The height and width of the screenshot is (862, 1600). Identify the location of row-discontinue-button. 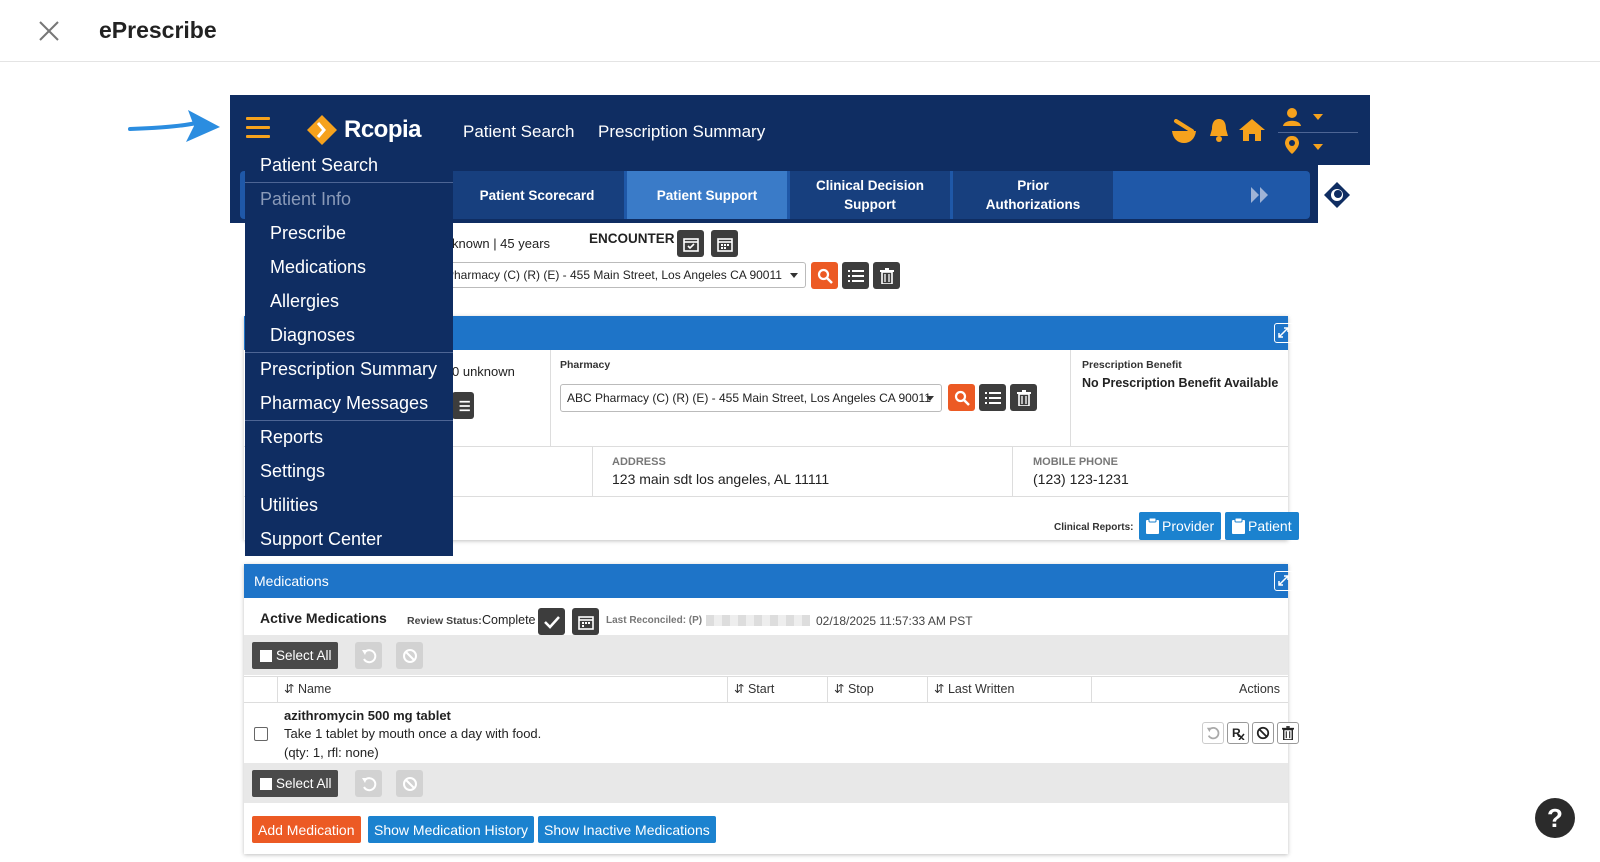
(1263, 733).